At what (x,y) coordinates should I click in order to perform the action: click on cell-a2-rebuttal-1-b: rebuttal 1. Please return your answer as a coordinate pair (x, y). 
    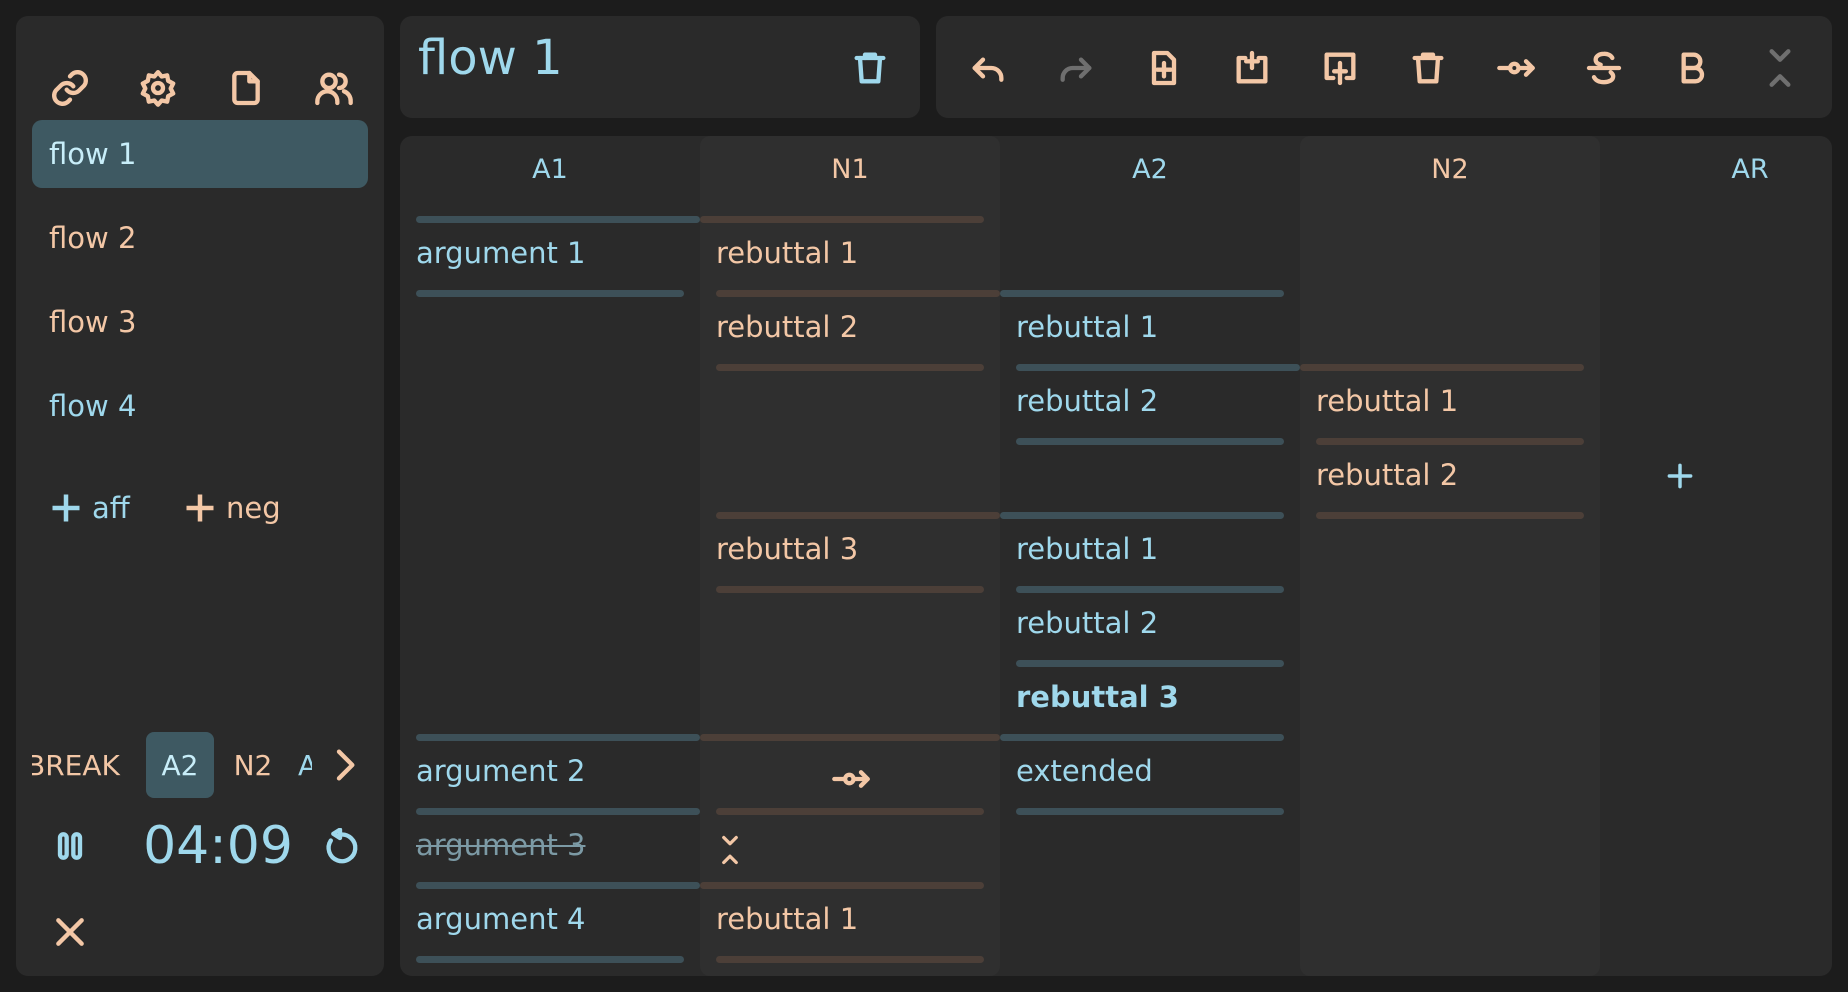
    Looking at the image, I should click on (1087, 549).